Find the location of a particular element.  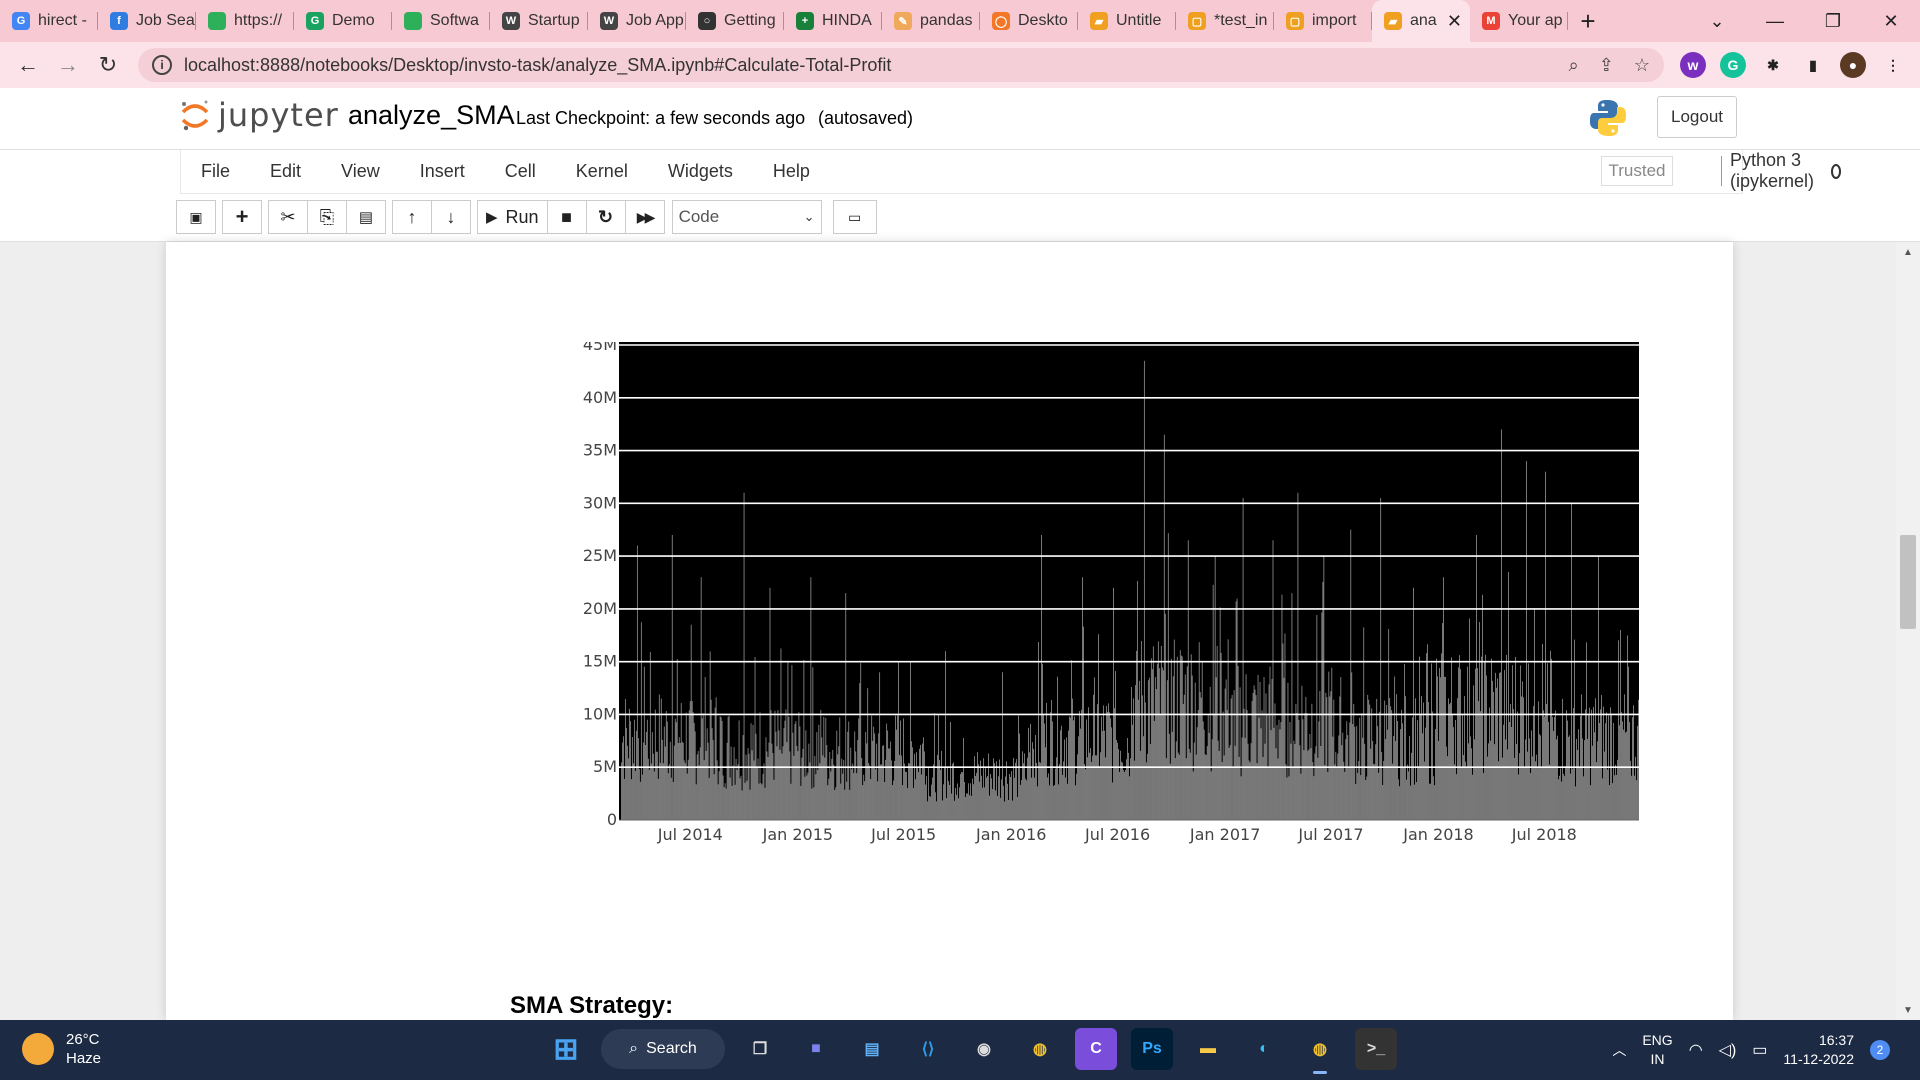

zoom-icon: ⌕ is located at coordinates (1574, 65).